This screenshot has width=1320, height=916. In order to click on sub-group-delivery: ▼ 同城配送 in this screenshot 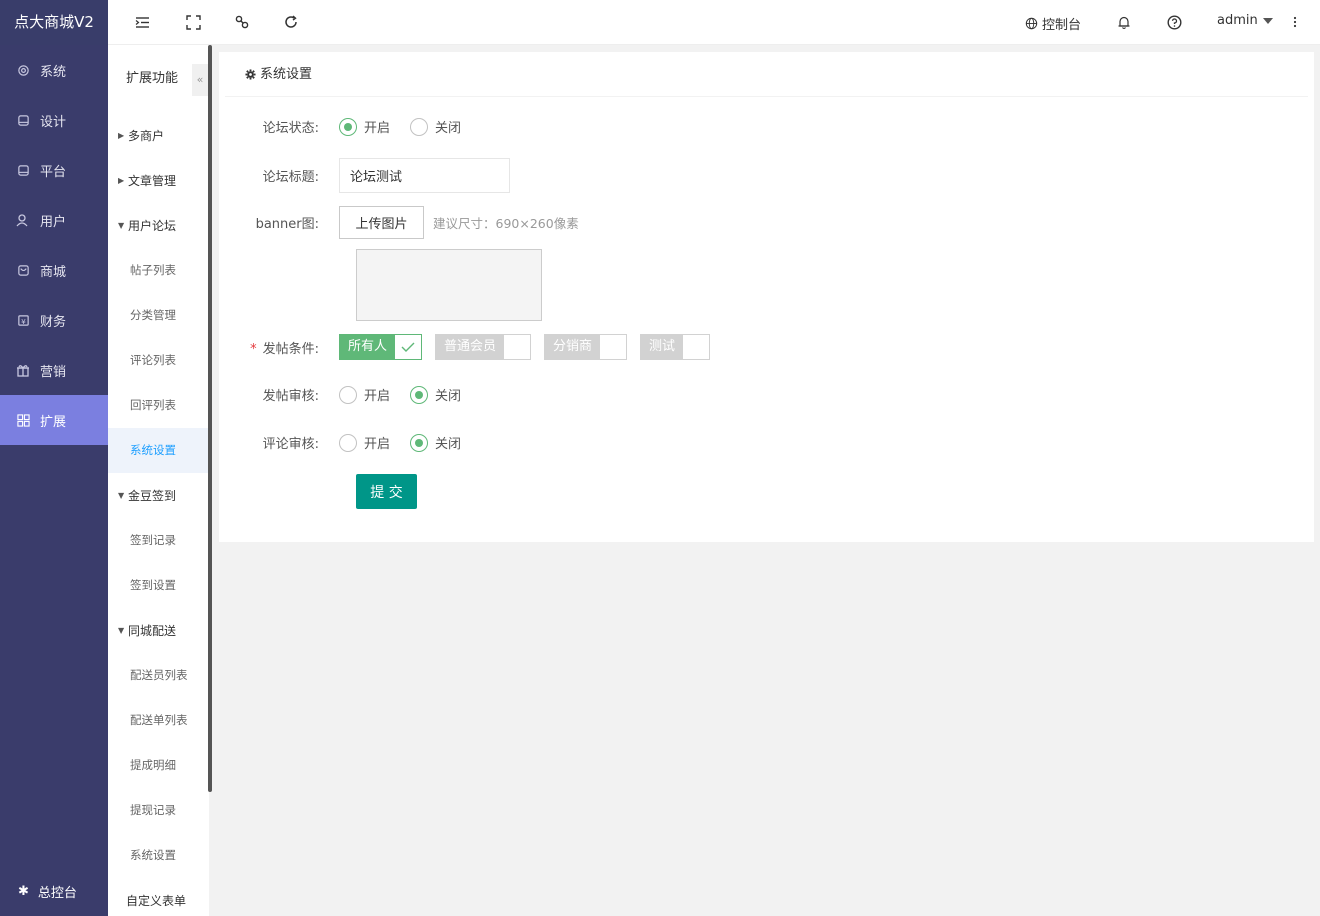, I will do `click(158, 630)`.